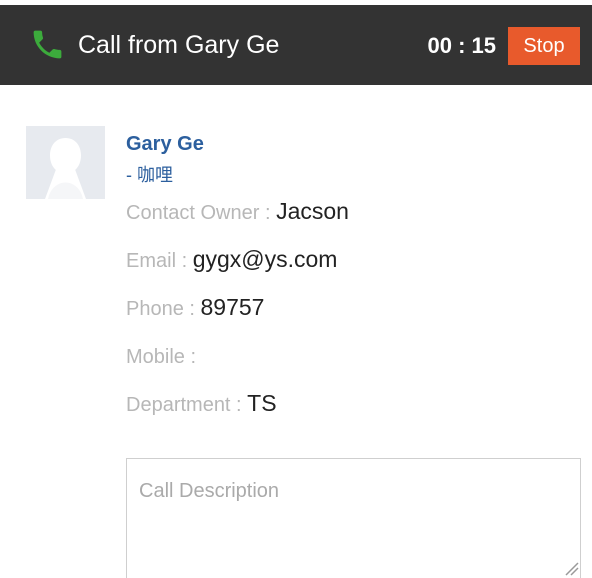  I want to click on call-header: Call from Gary Ge 00 : 15 Stop, so click(296, 45).